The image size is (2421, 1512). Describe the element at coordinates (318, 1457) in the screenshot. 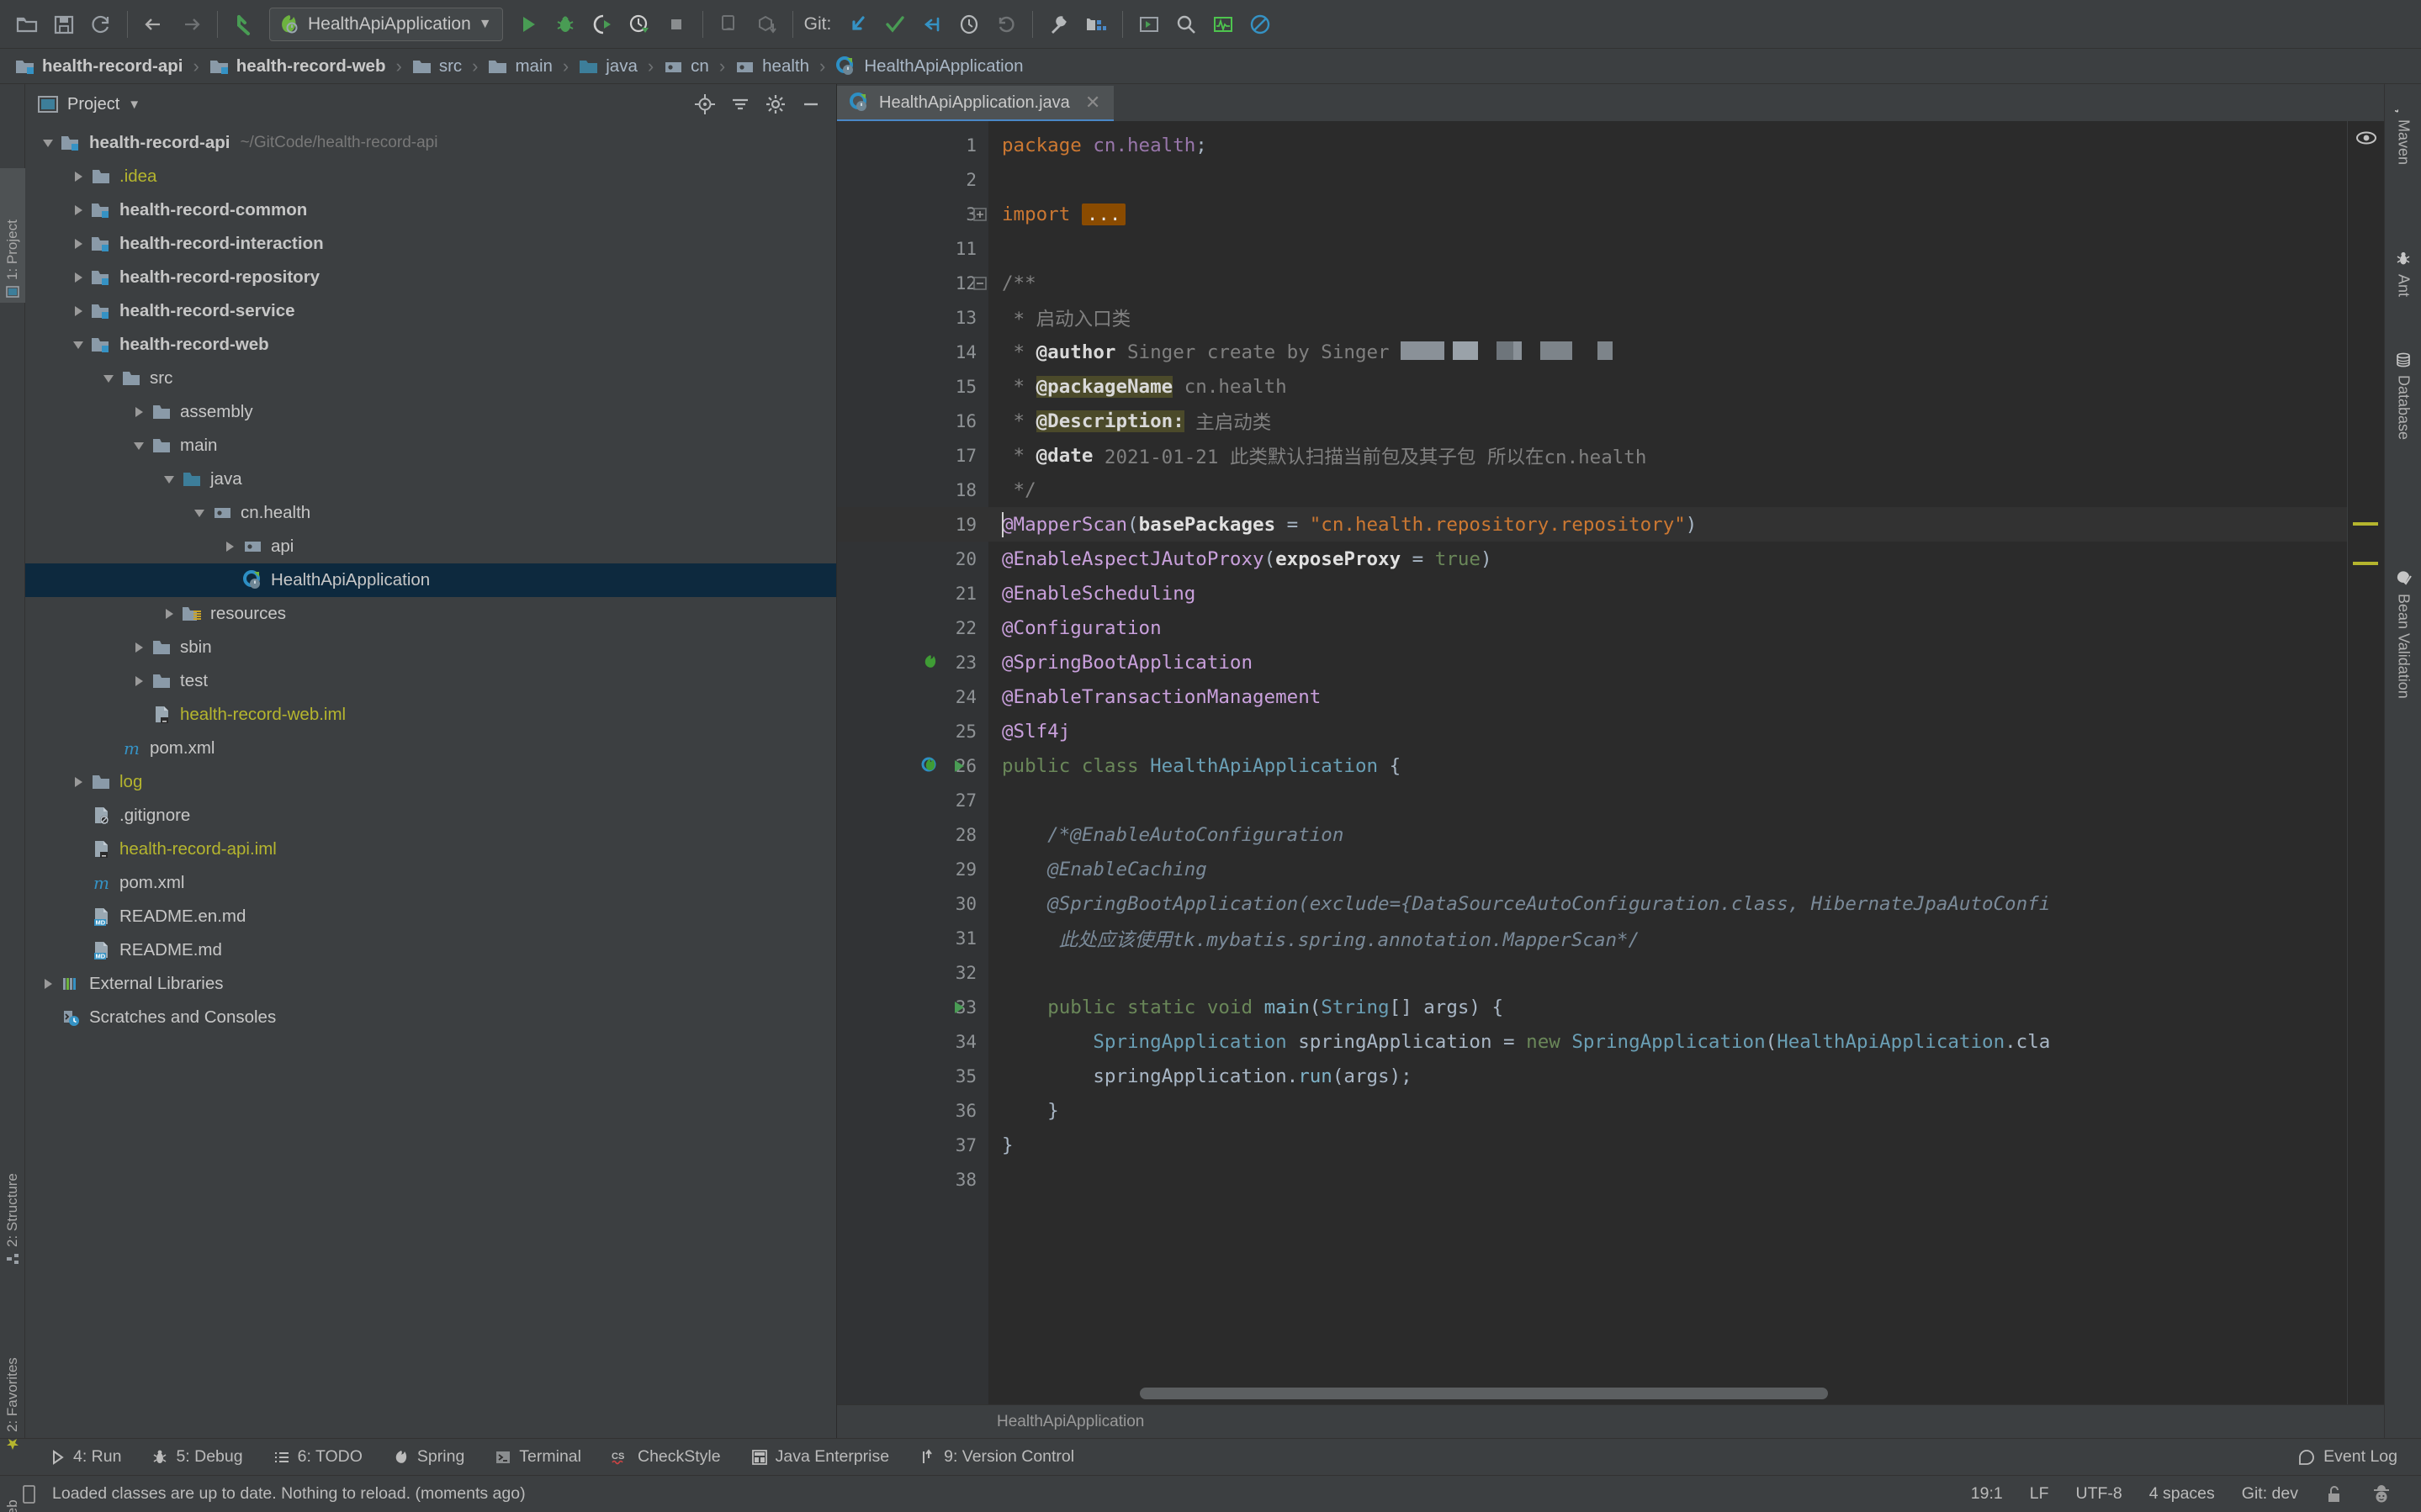

I see `tool-window-todo: 6: TODO` at that location.